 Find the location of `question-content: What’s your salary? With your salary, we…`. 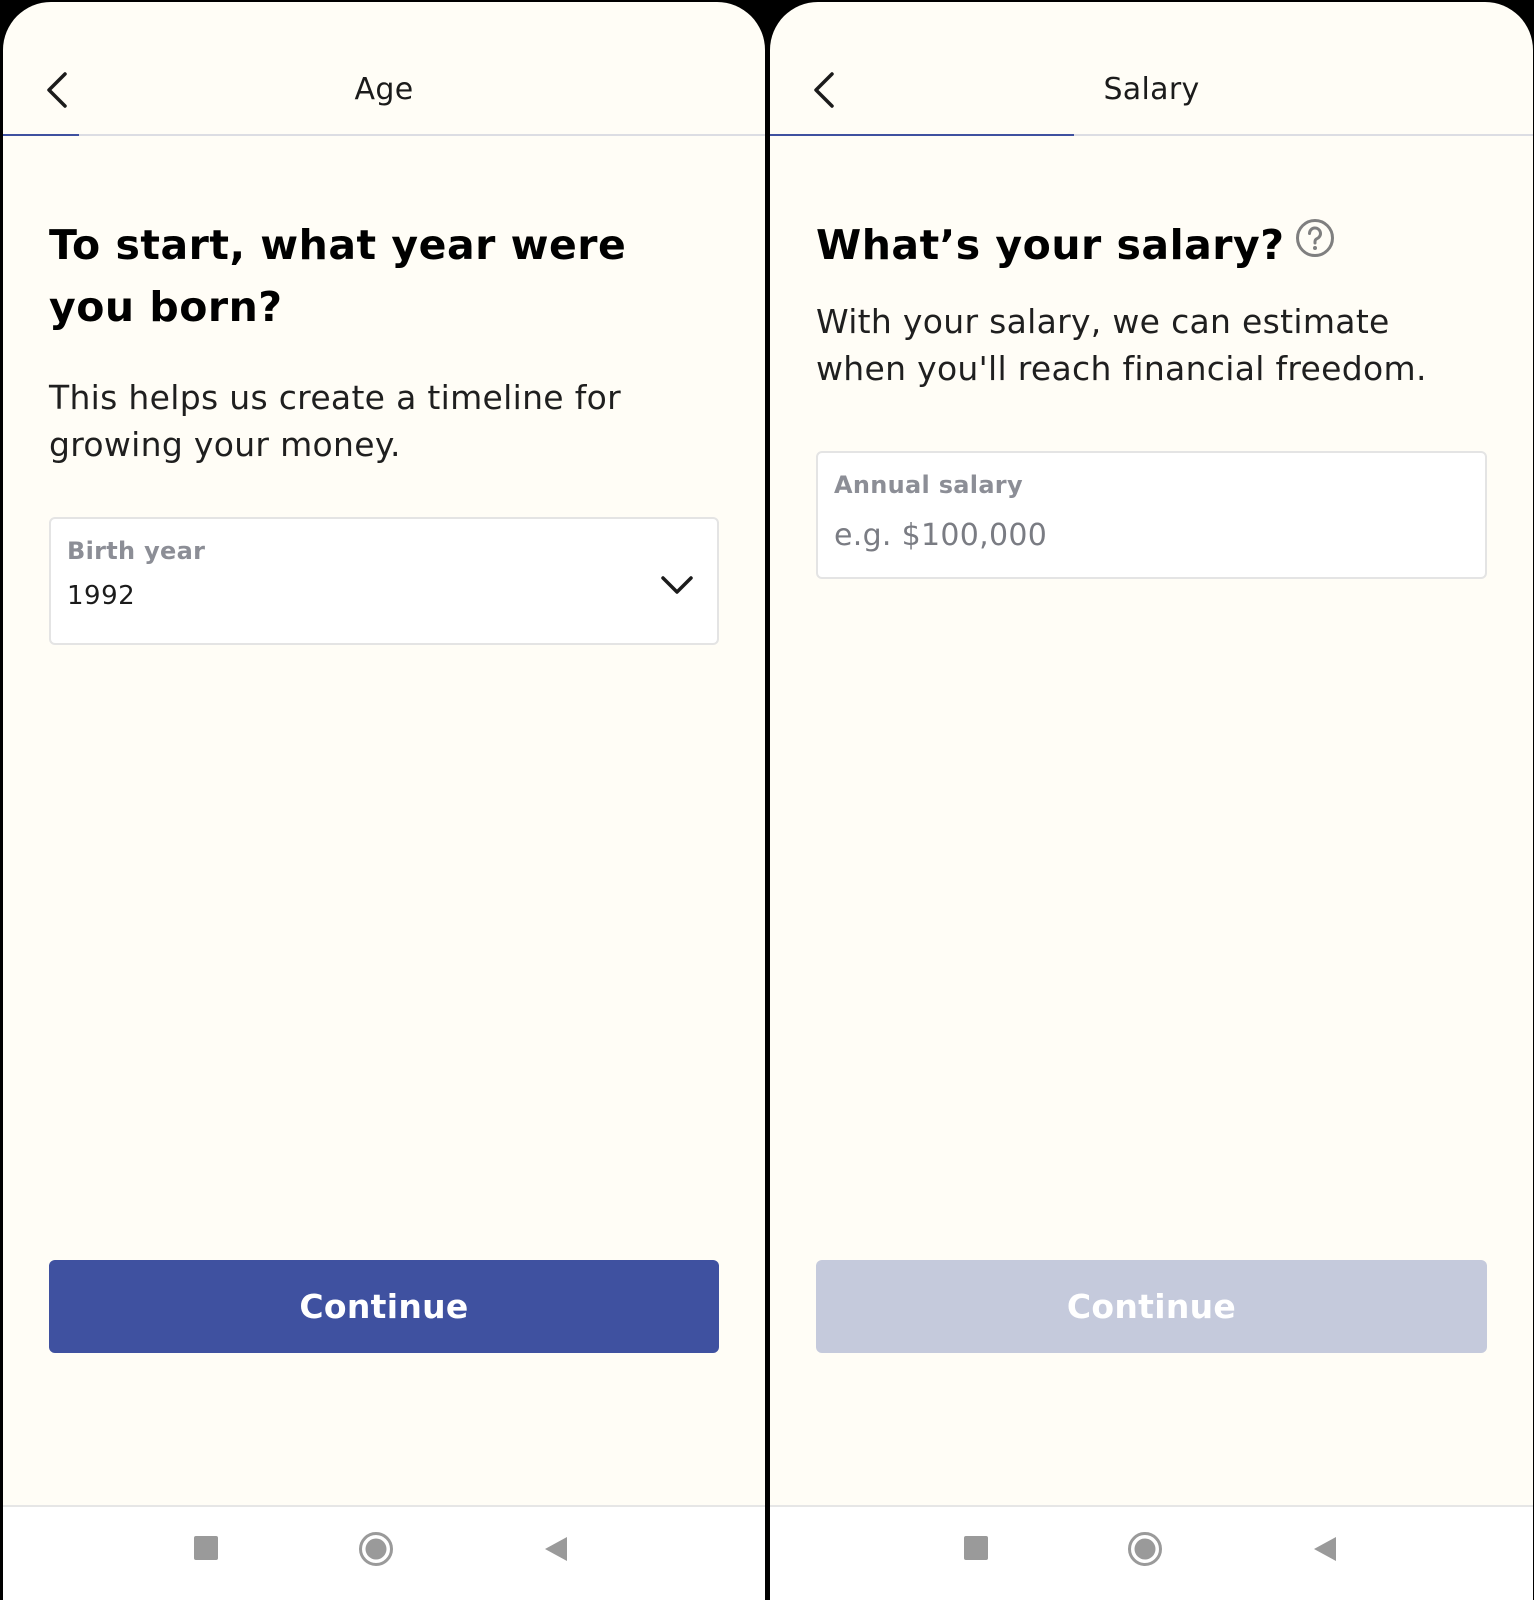

question-content: What’s your salary? With your salary, we… is located at coordinates (1151, 303).